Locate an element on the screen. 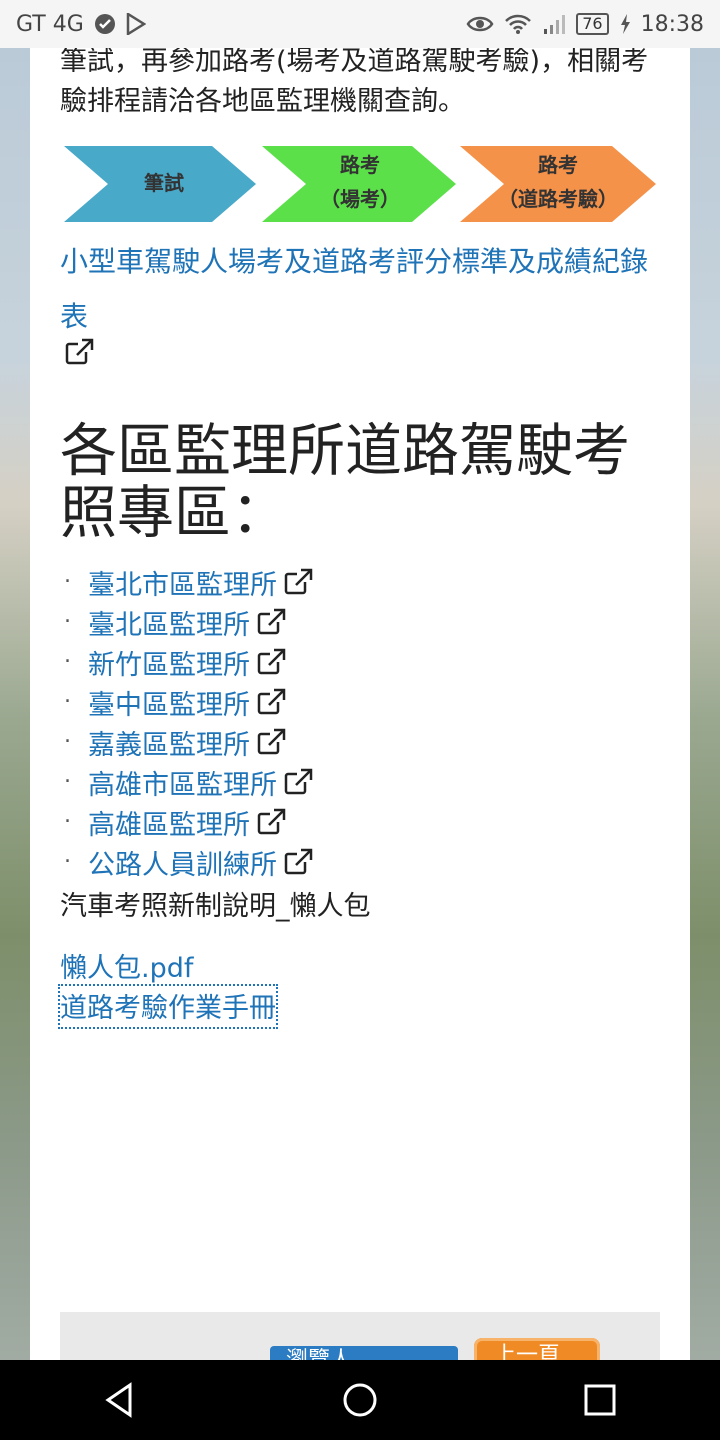  office-item-taichung: ‧ 臺中區監理所 is located at coordinates (188, 702).